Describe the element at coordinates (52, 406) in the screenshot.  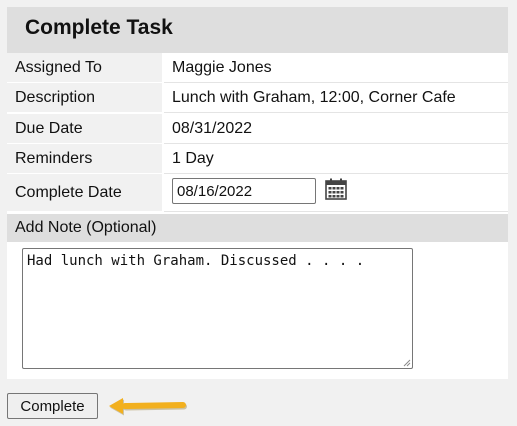
I see `complete-button: Complete` at that location.